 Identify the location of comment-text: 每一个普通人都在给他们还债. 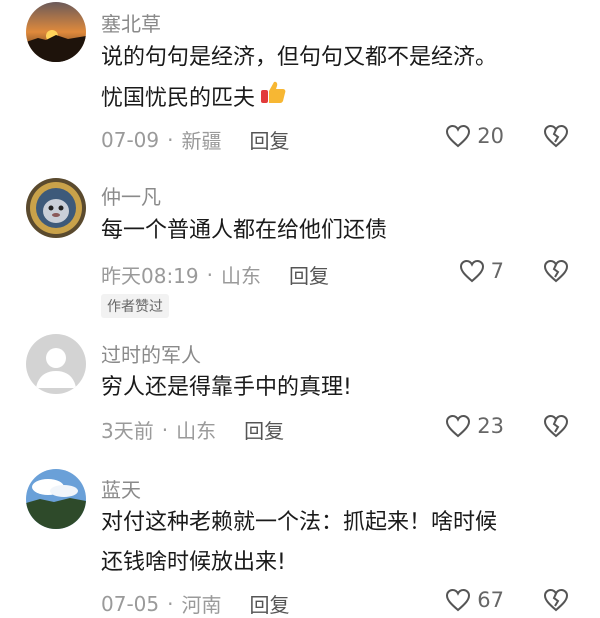
(244, 230).